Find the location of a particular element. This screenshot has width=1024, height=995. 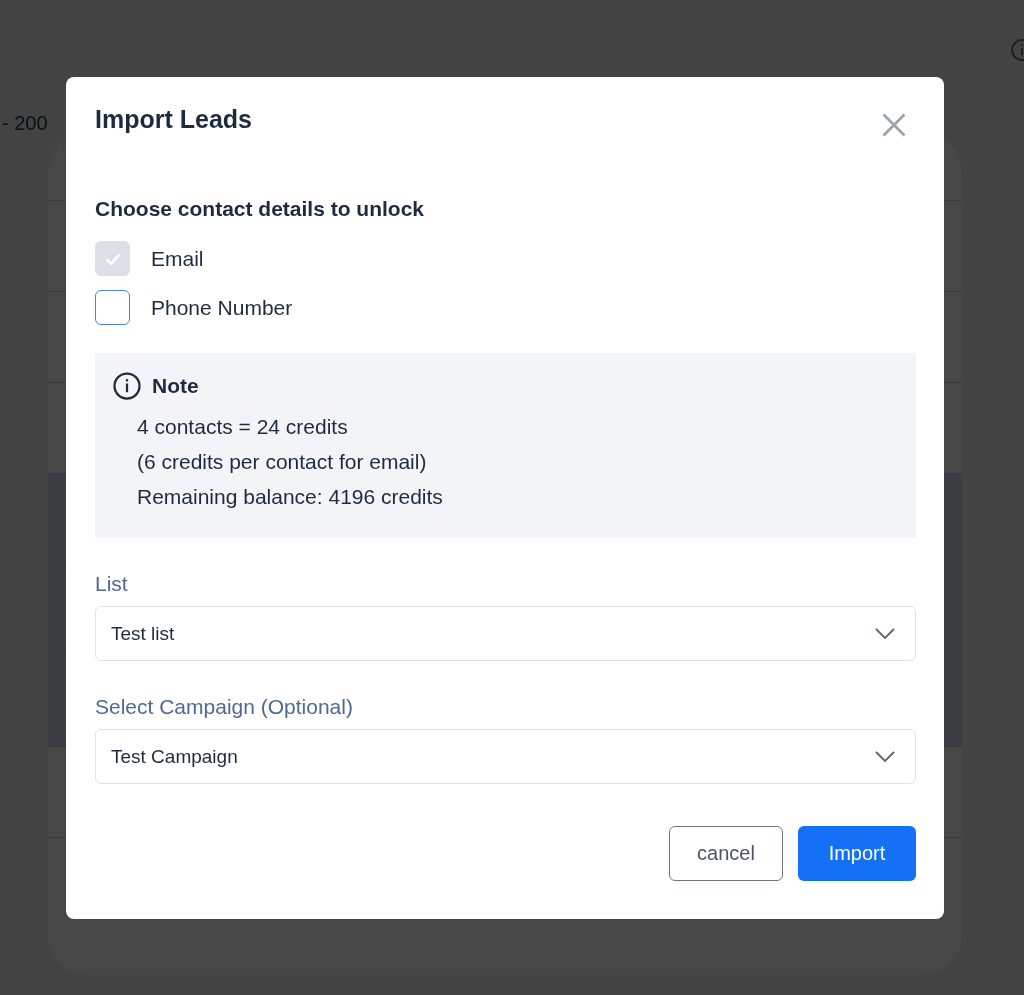

result-range: - 200 is located at coordinates (25, 123).